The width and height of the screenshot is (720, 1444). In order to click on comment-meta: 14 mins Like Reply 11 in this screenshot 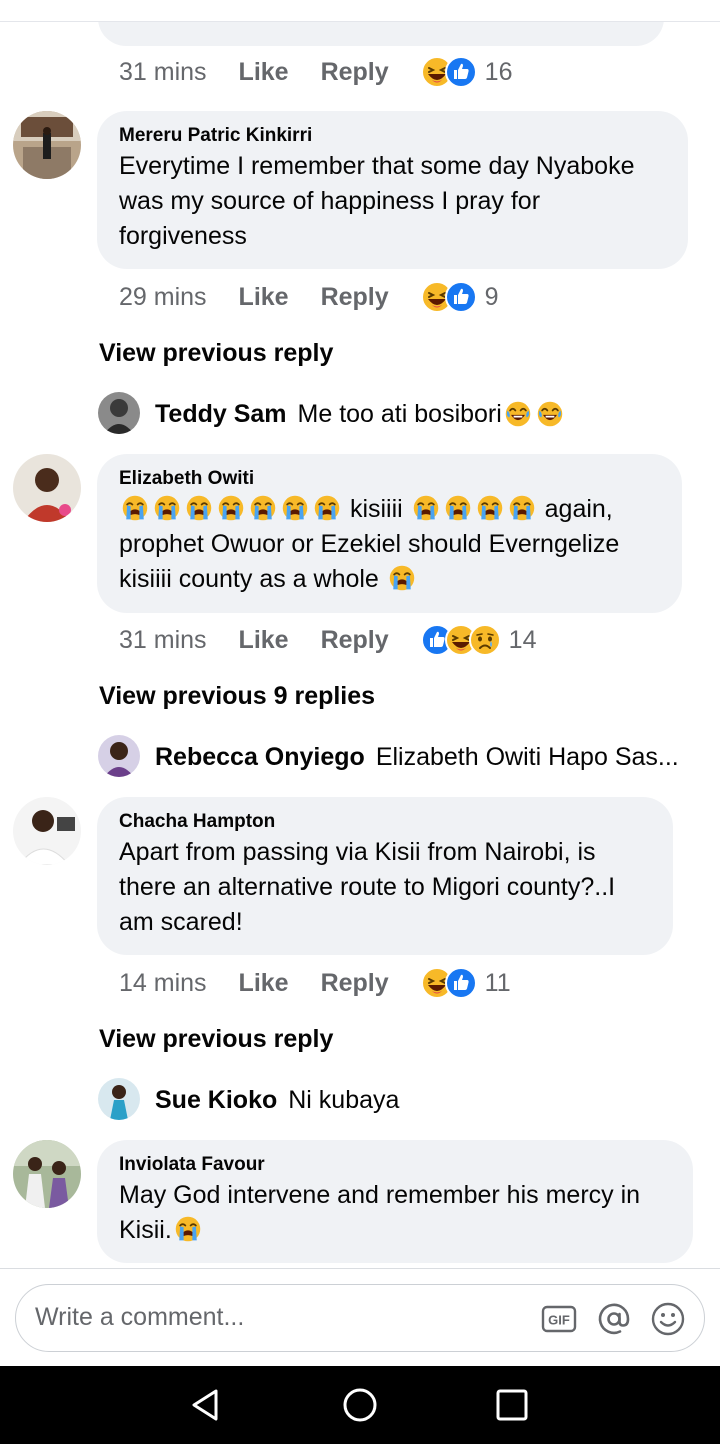, I will do `click(315, 983)`.